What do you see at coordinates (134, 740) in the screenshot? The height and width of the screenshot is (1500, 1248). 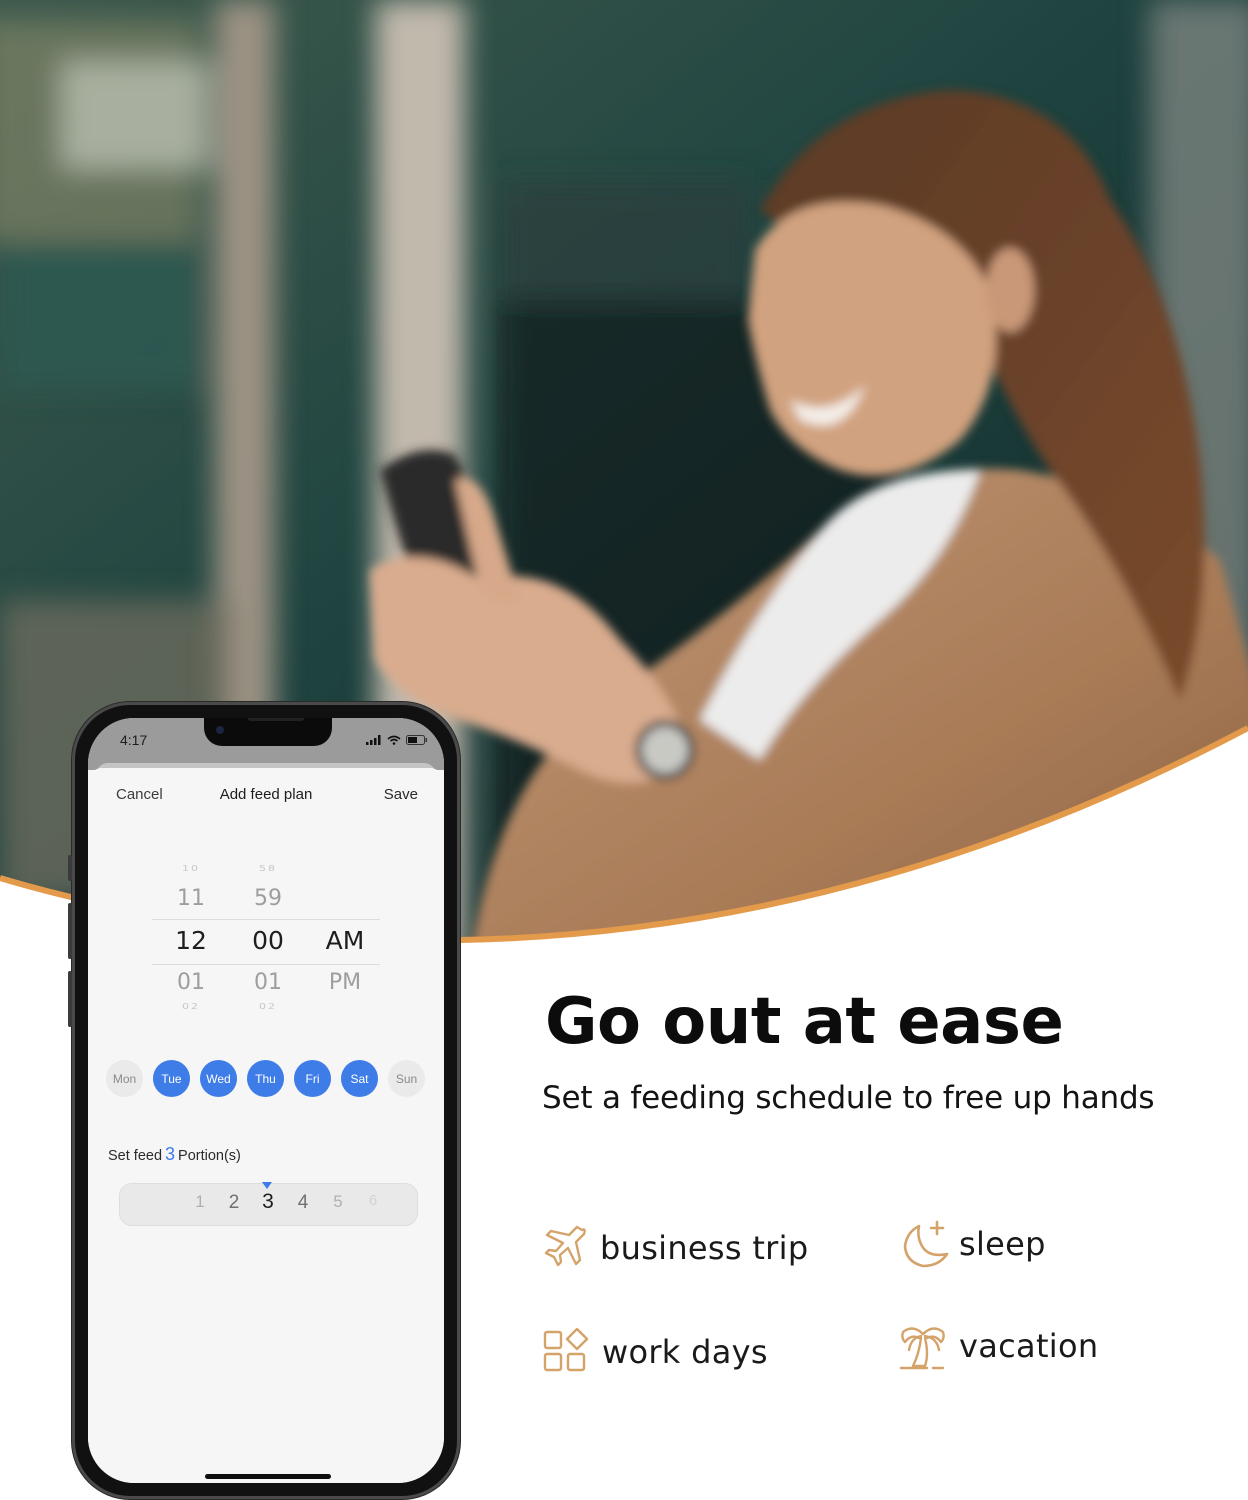 I see `status-time: 4:17` at bounding box center [134, 740].